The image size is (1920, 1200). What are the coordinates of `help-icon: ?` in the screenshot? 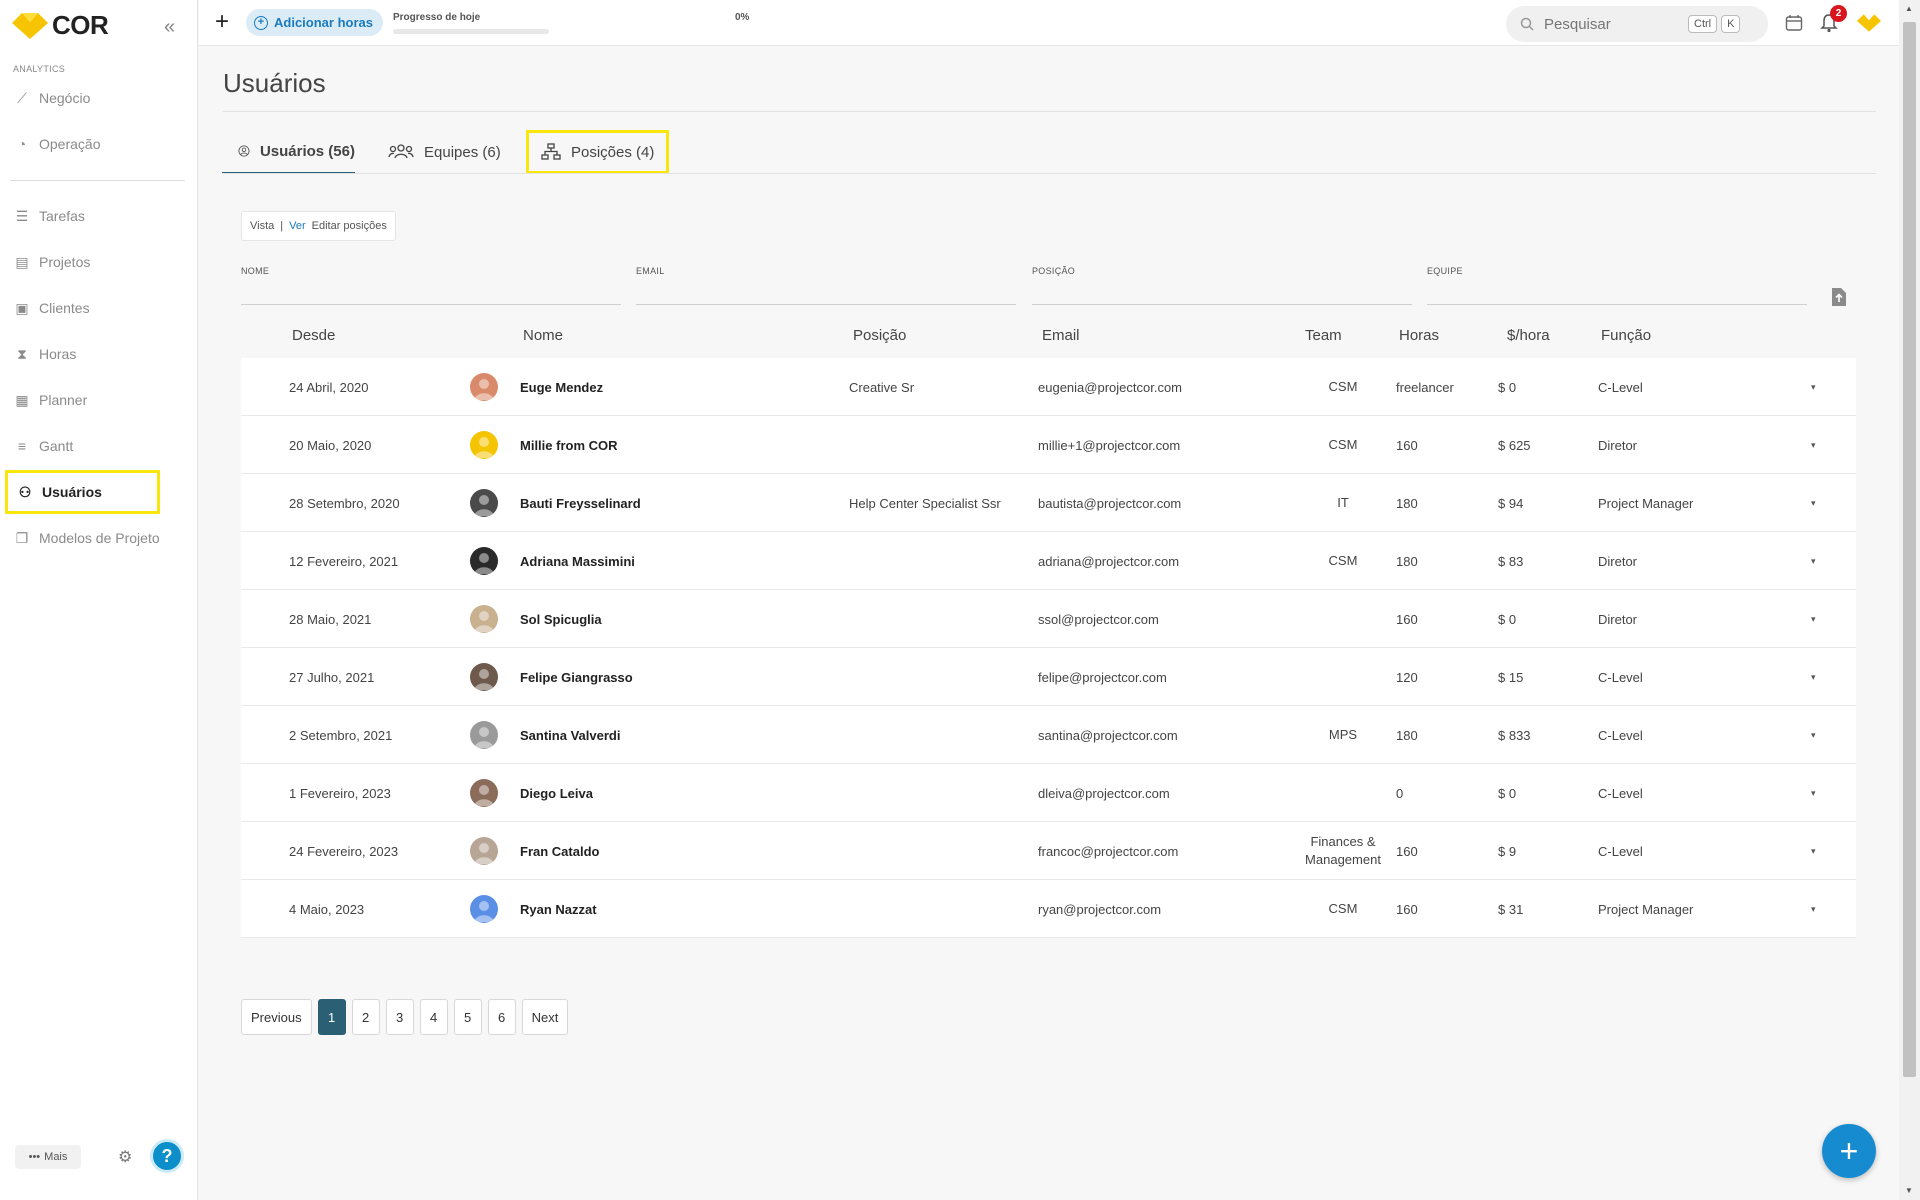 It's located at (167, 1156).